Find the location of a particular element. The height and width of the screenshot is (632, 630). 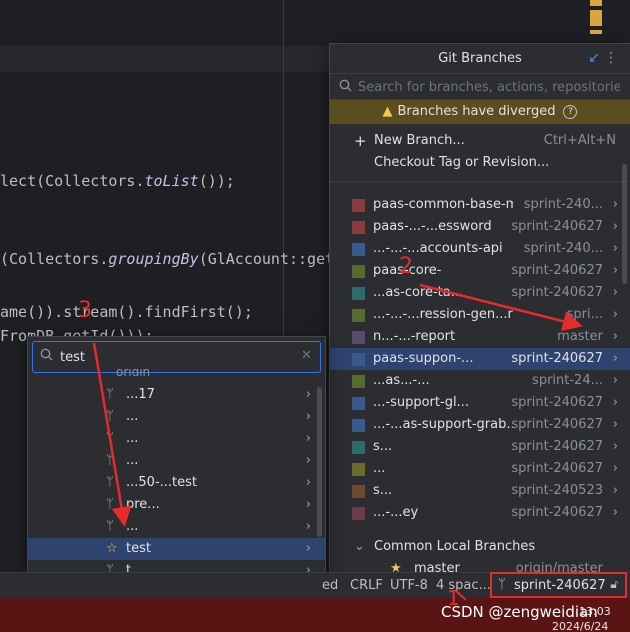

encoding-status: UTF-8 is located at coordinates (409, 585).